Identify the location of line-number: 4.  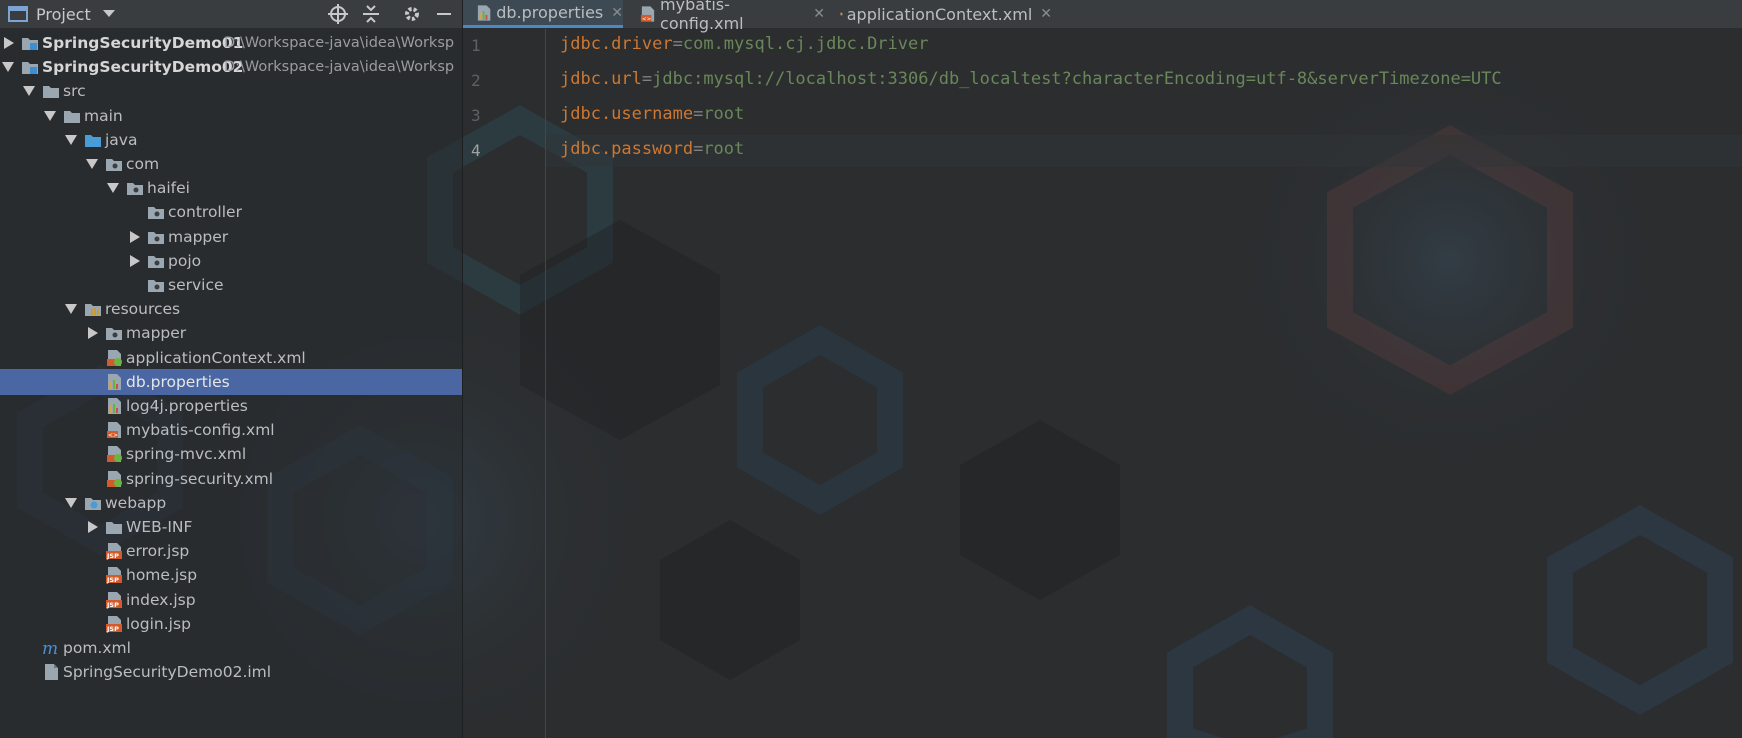
(476, 150).